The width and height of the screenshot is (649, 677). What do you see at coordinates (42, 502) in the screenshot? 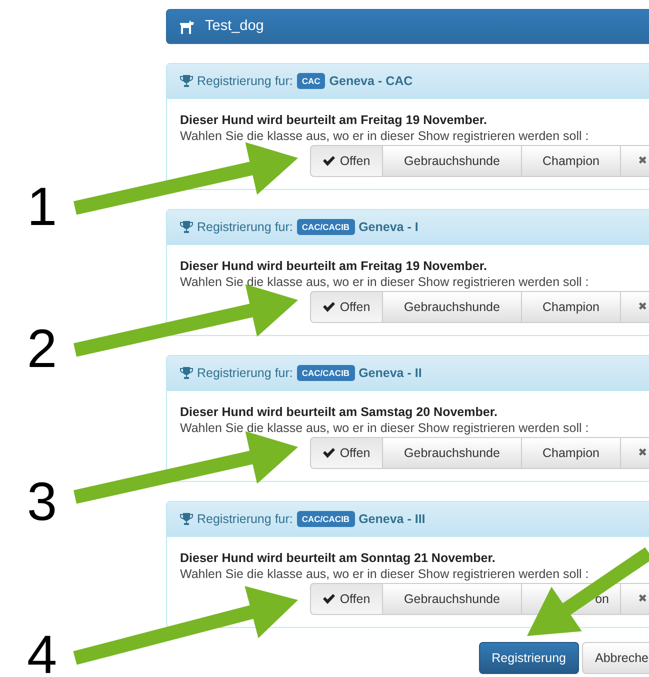
I see `callout-number: 3` at bounding box center [42, 502].